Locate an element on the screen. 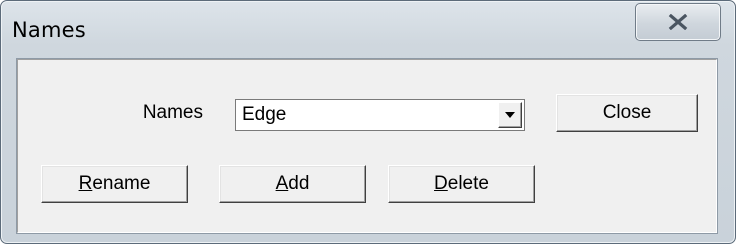 The height and width of the screenshot is (247, 740). close-button-label: Close is located at coordinates (627, 112).